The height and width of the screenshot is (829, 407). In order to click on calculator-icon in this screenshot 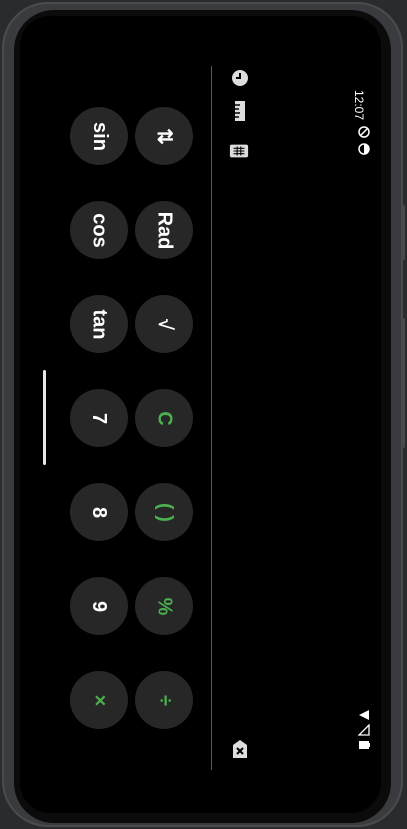, I will do `click(239, 151)`.